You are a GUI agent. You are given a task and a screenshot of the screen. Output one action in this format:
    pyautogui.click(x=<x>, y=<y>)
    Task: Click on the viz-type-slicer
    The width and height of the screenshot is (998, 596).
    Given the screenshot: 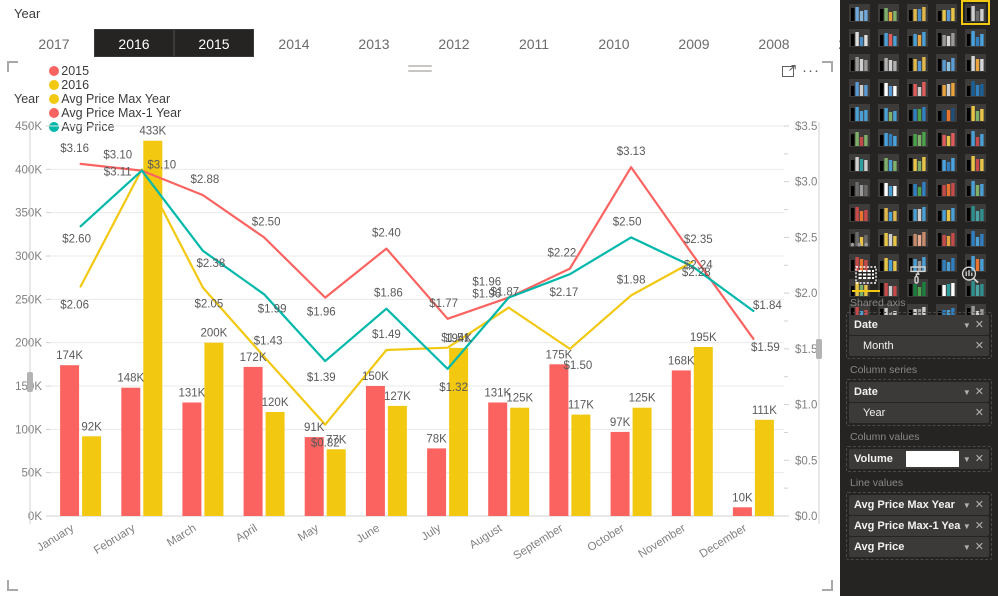 What is the action you would take?
    pyautogui.click(x=946, y=87)
    